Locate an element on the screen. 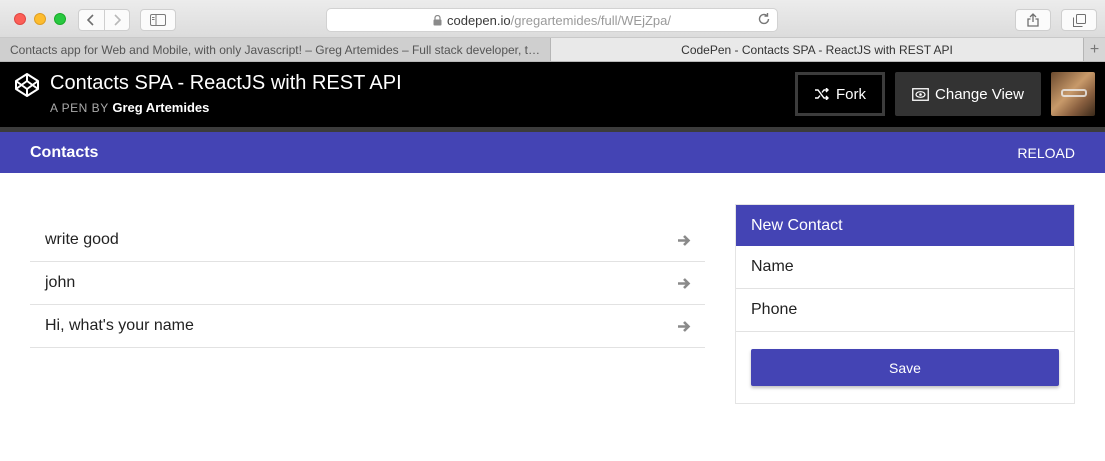 The height and width of the screenshot is (461, 1105). fullscreen-window-button is located at coordinates (60, 19).